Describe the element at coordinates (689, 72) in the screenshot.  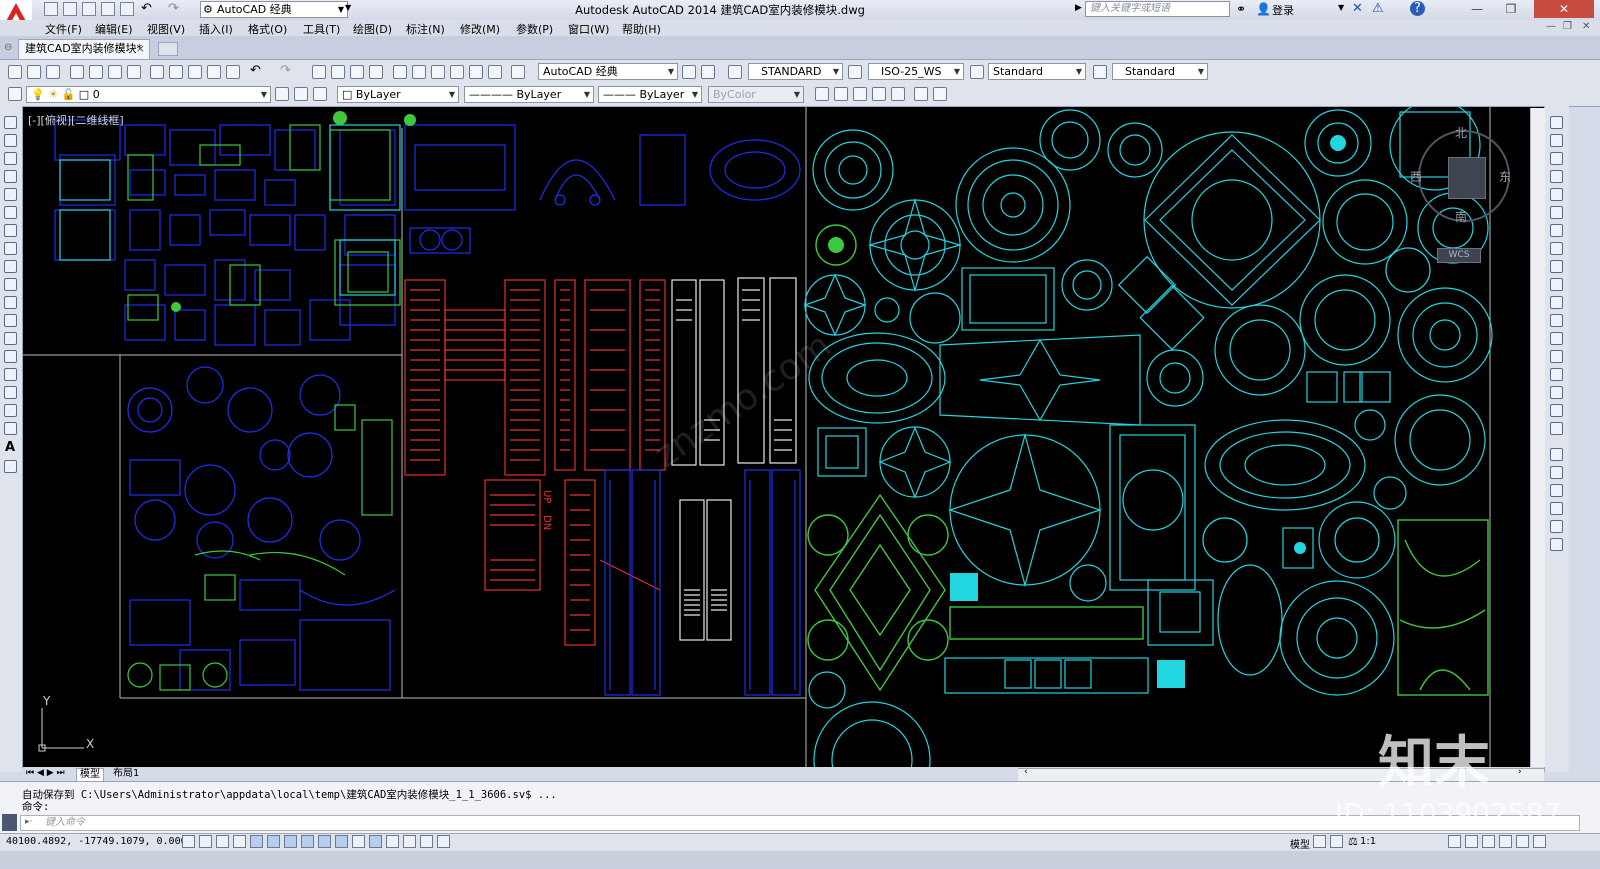
I see `workspace-settings-icon` at that location.